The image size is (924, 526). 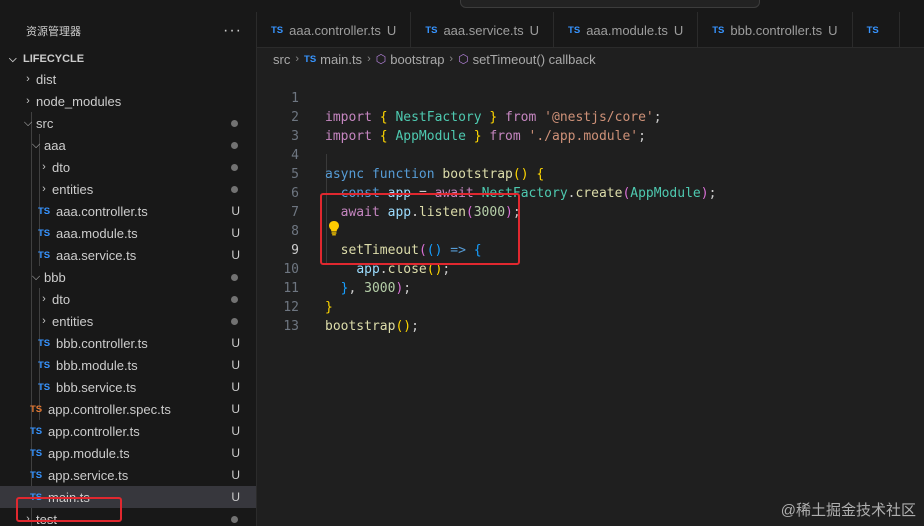 I want to click on tree-folder-aaa-entities: › entities, so click(x=128, y=189).